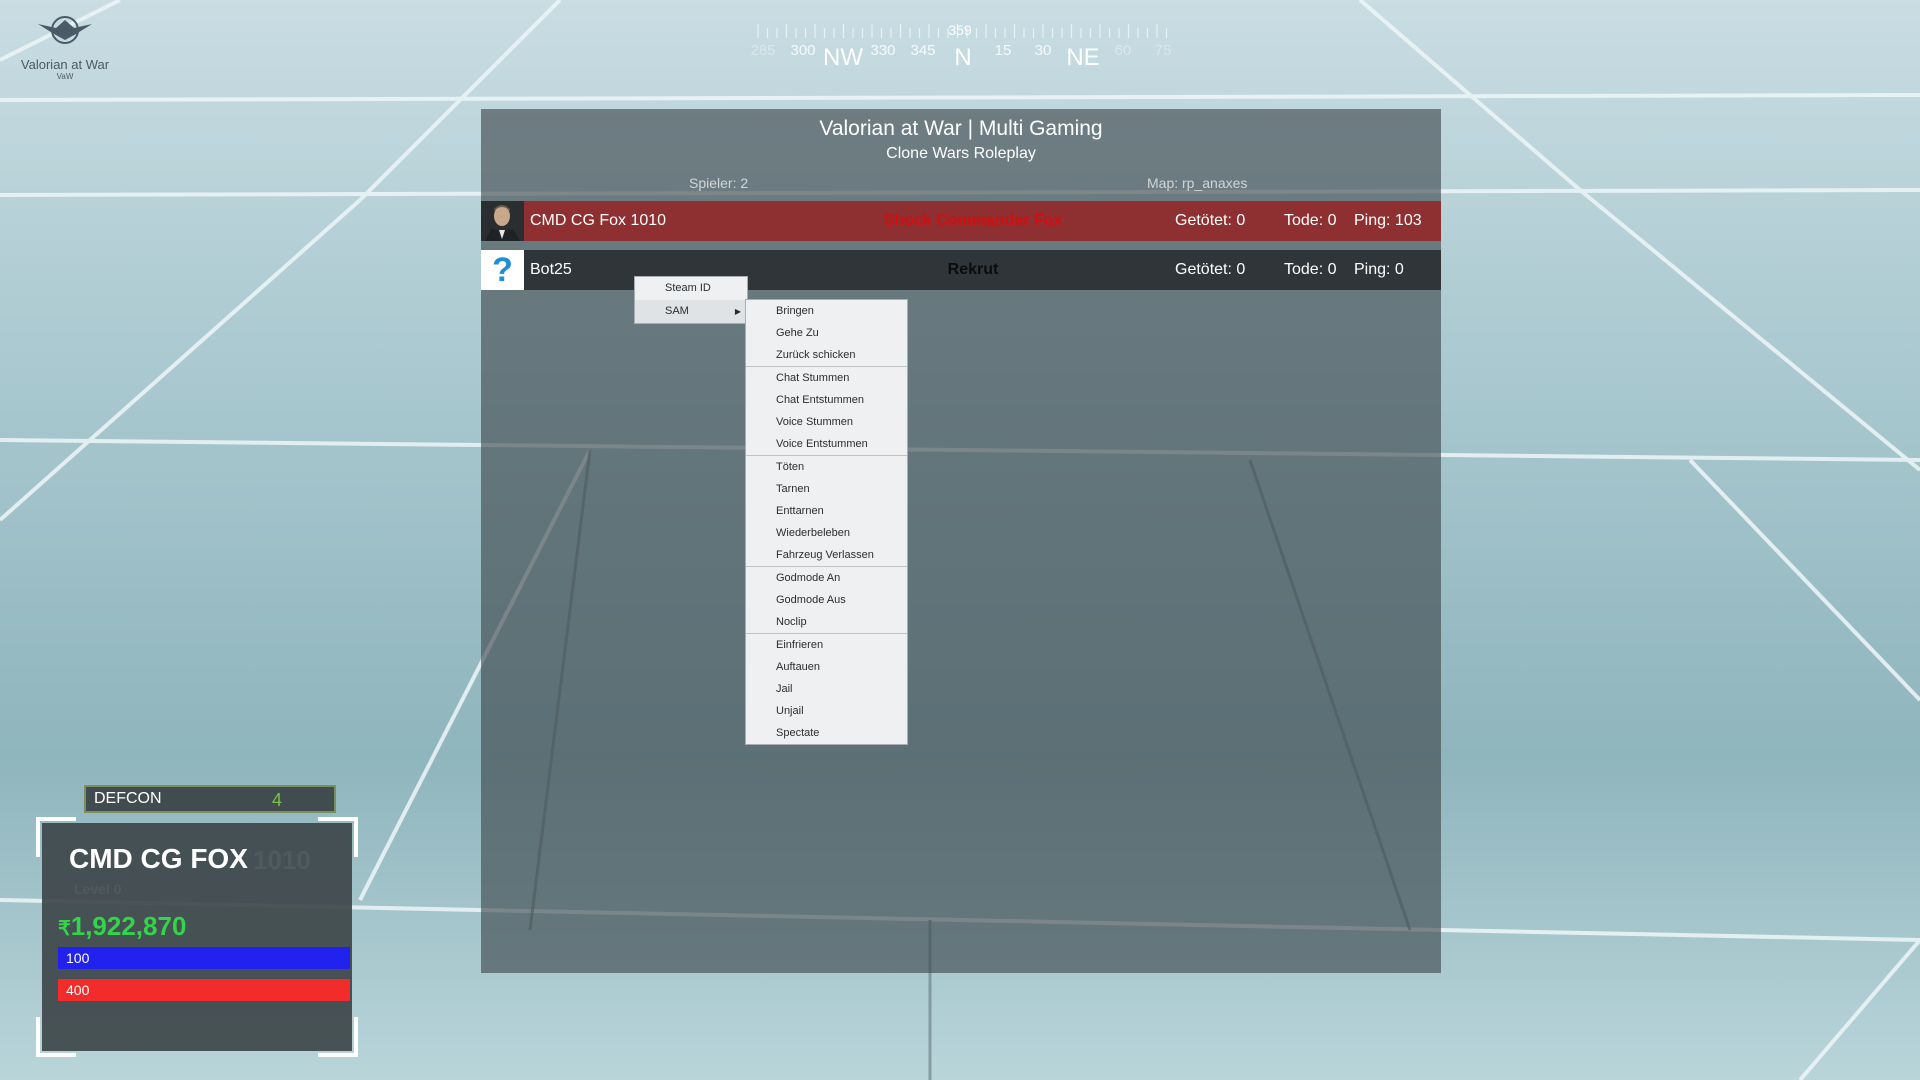 Image resolution: width=1920 pixels, height=1080 pixels. Describe the element at coordinates (65, 64) in the screenshot. I see `logo-name: Valorian at War` at that location.